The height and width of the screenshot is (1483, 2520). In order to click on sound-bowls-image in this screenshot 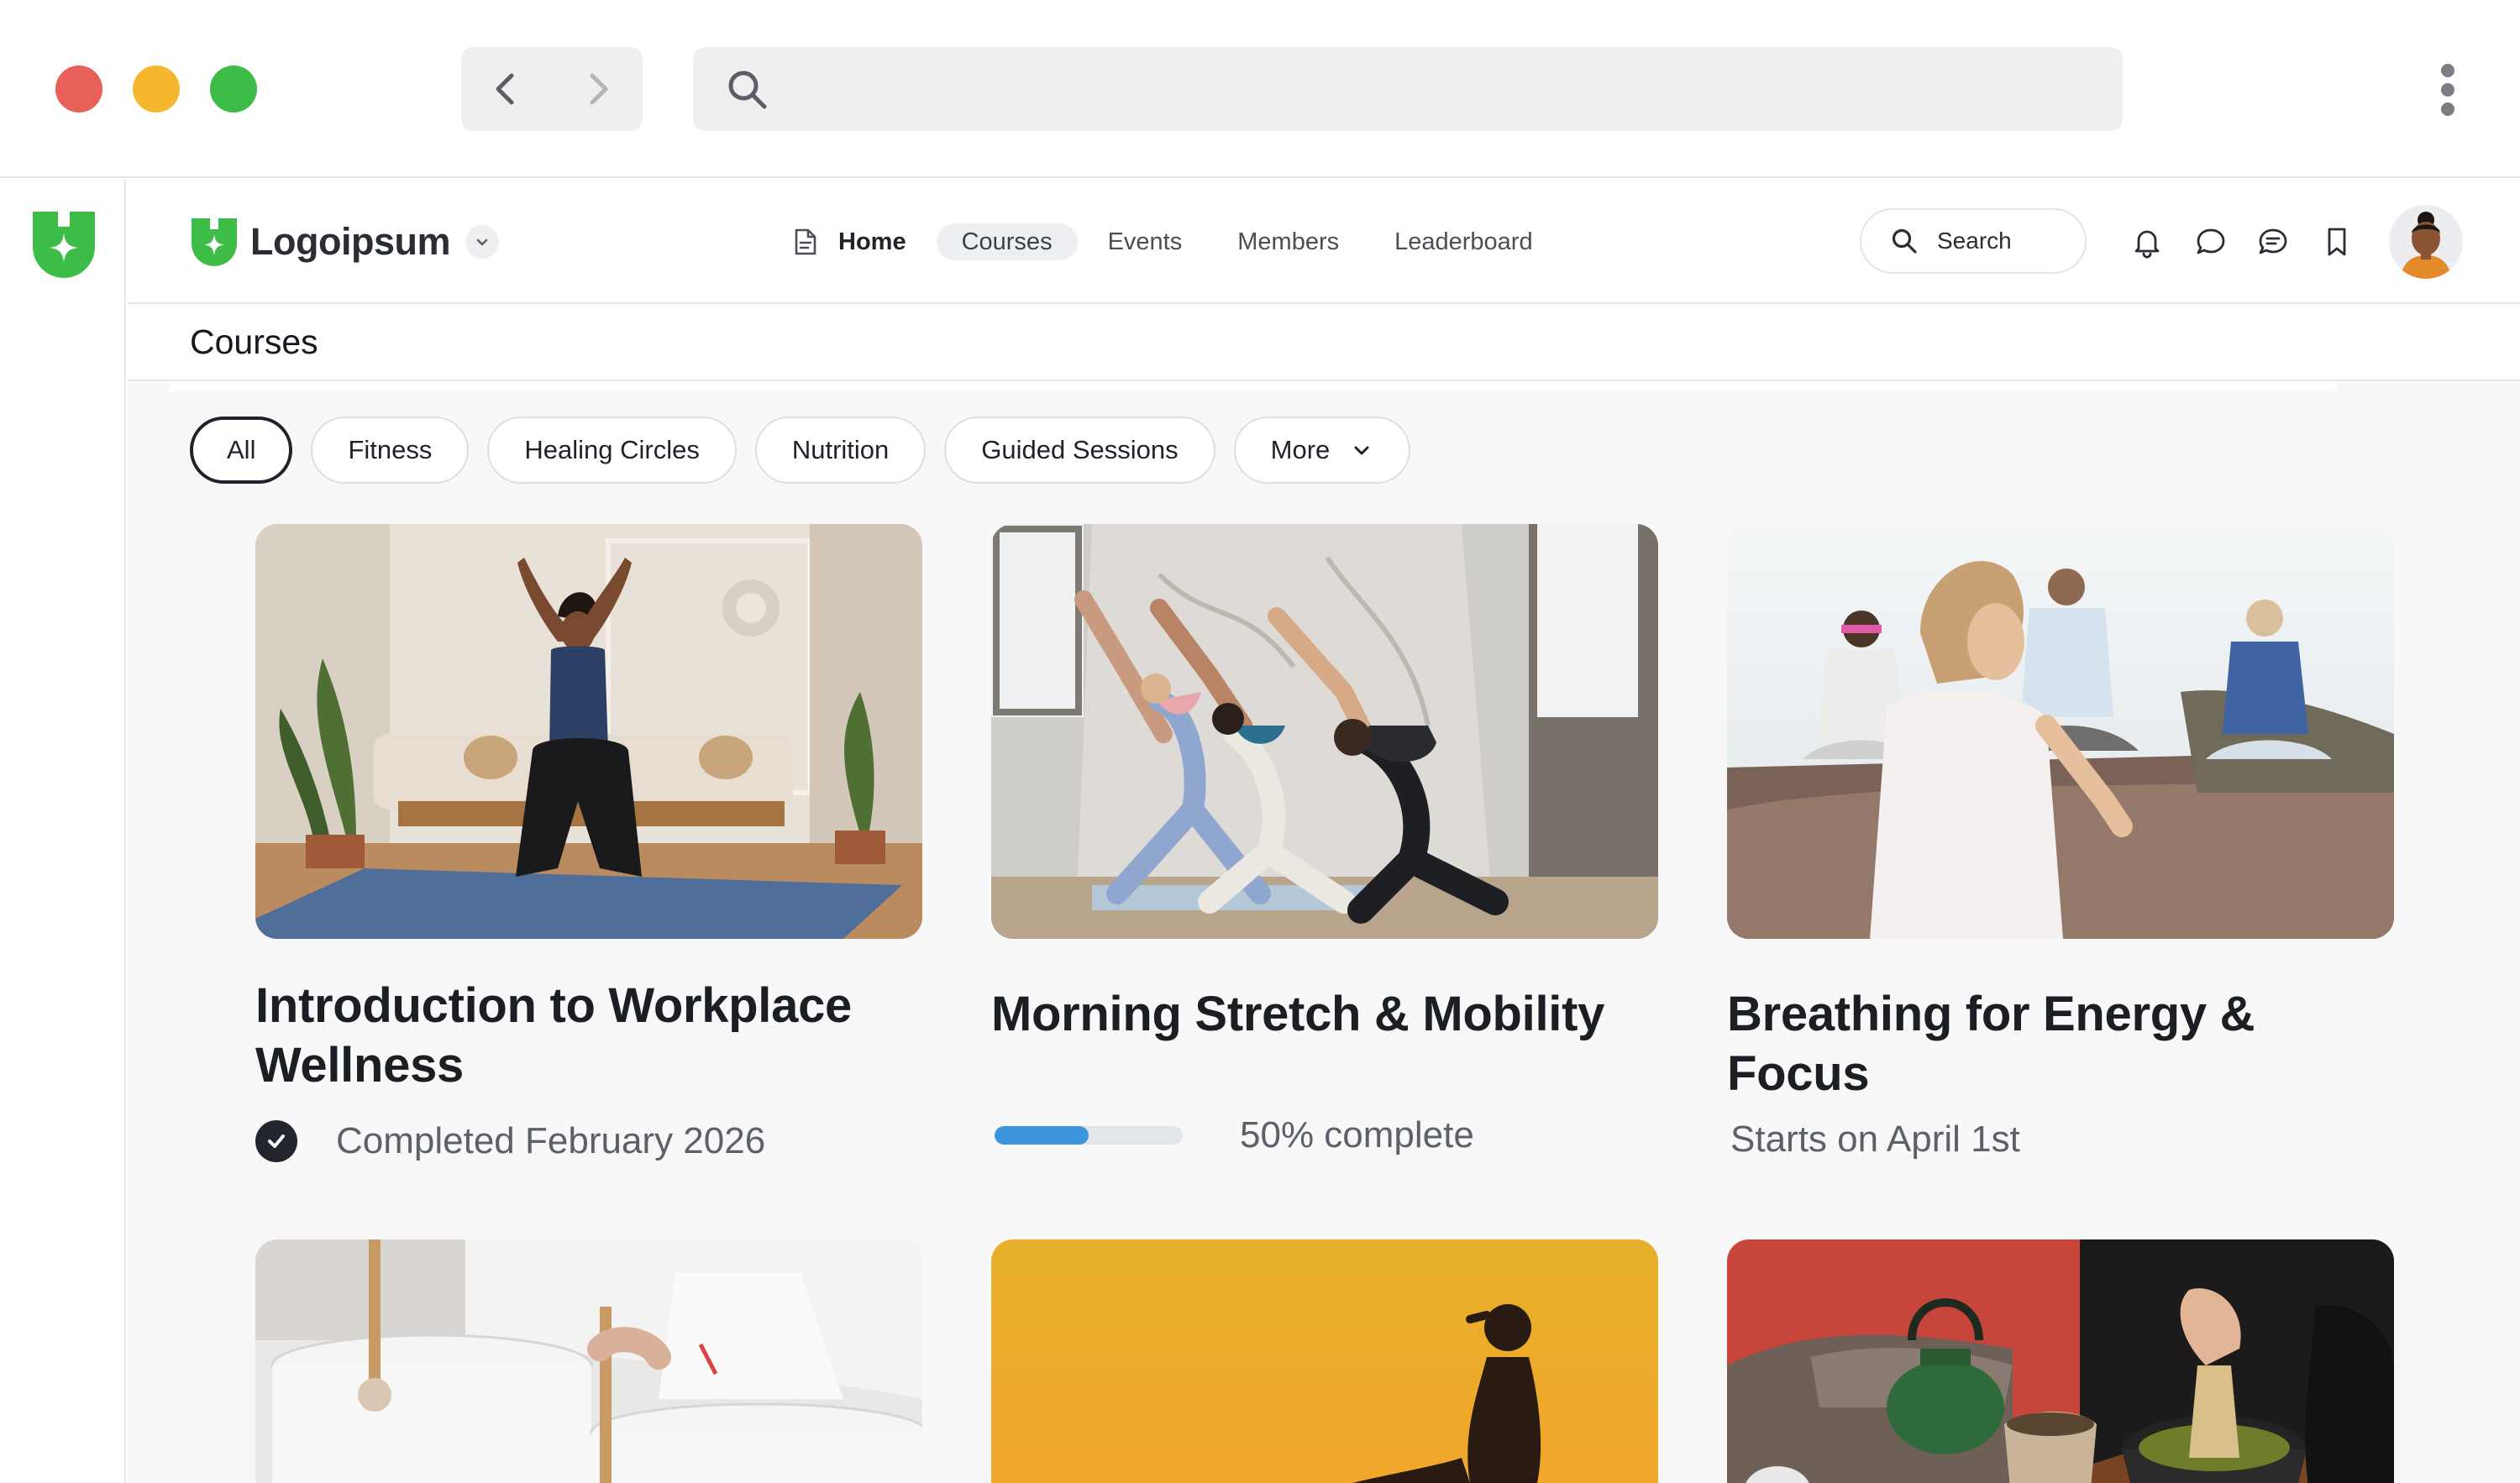, I will do `click(588, 1361)`.